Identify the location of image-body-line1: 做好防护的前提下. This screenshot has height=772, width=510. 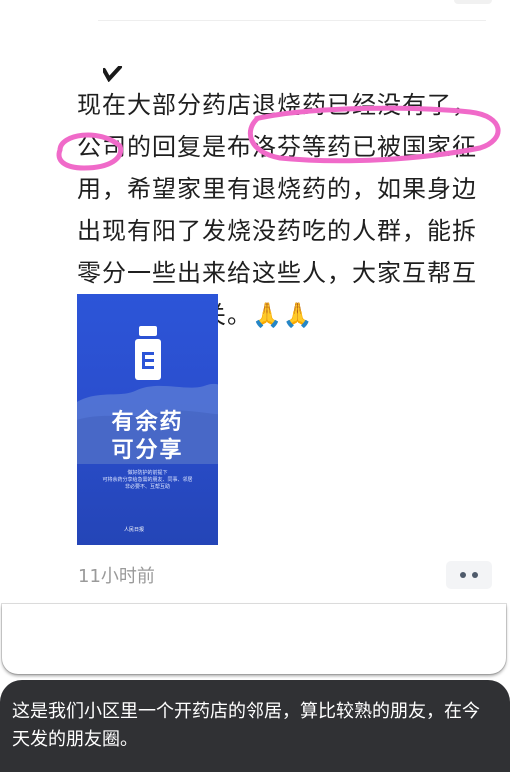
(147, 473).